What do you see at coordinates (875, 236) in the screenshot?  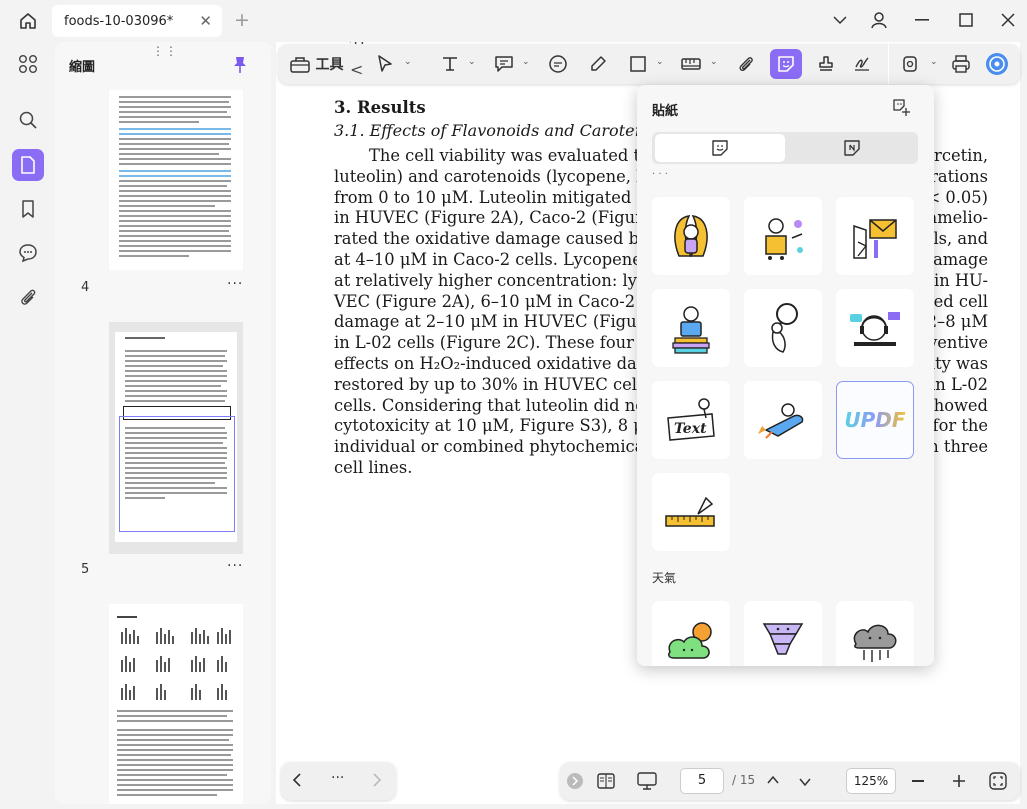 I see `sticker-mail` at bounding box center [875, 236].